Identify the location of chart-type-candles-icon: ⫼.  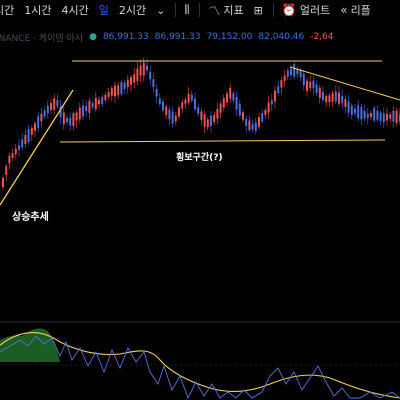
(186, 10).